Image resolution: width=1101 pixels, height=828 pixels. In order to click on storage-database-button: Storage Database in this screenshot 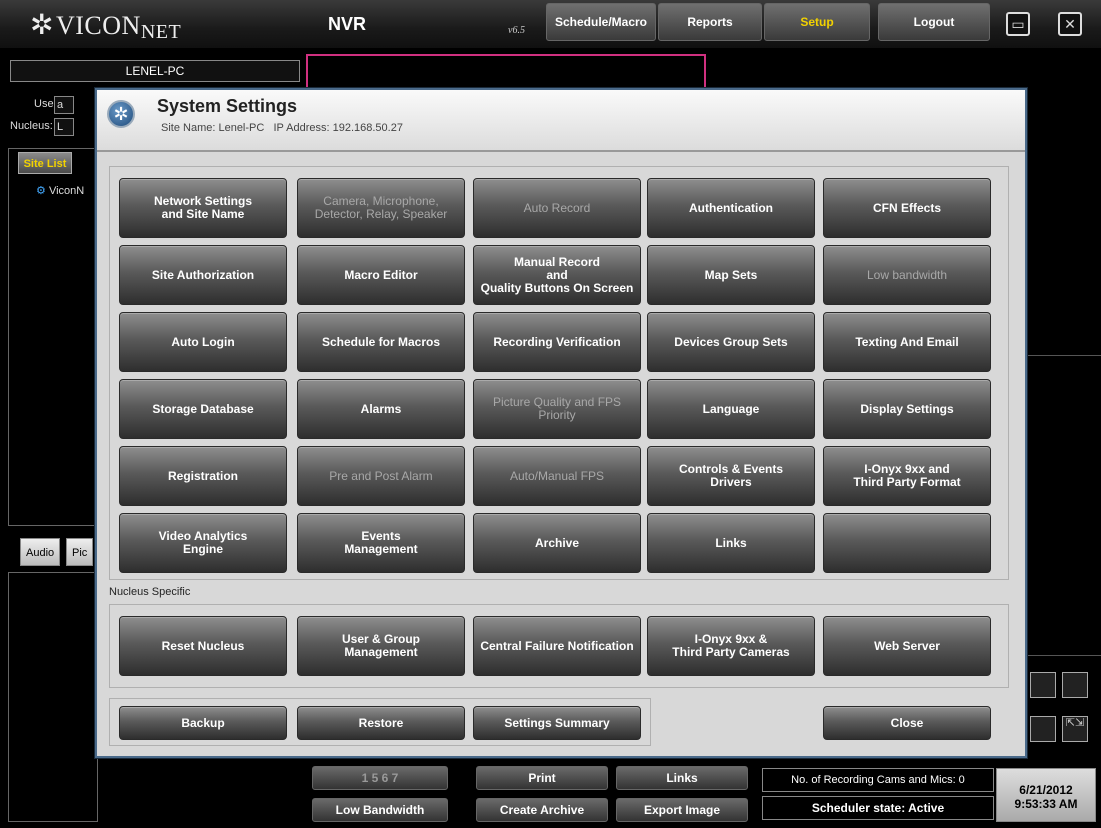, I will do `click(203, 409)`.